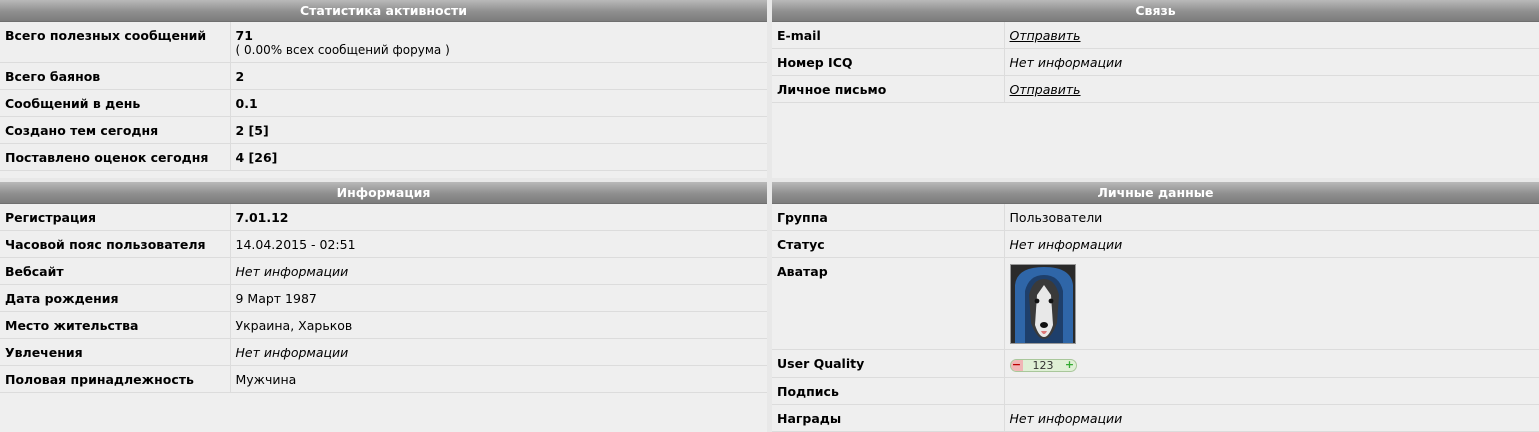 The image size is (1539, 432). I want to click on send-email-link: Отправить, so click(1045, 35).